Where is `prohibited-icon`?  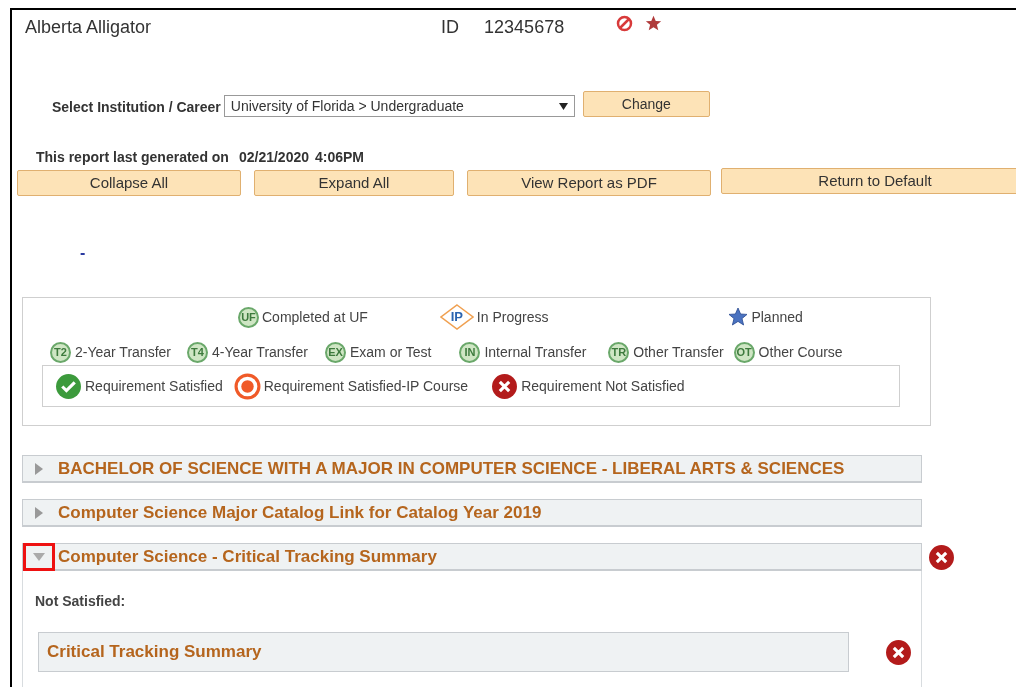 prohibited-icon is located at coordinates (625, 23).